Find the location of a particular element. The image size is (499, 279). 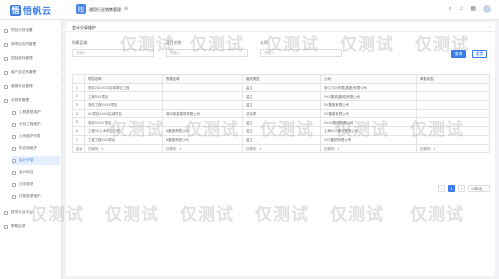

sidebar-item: 项目计划设置 › is located at coordinates (32, 30).